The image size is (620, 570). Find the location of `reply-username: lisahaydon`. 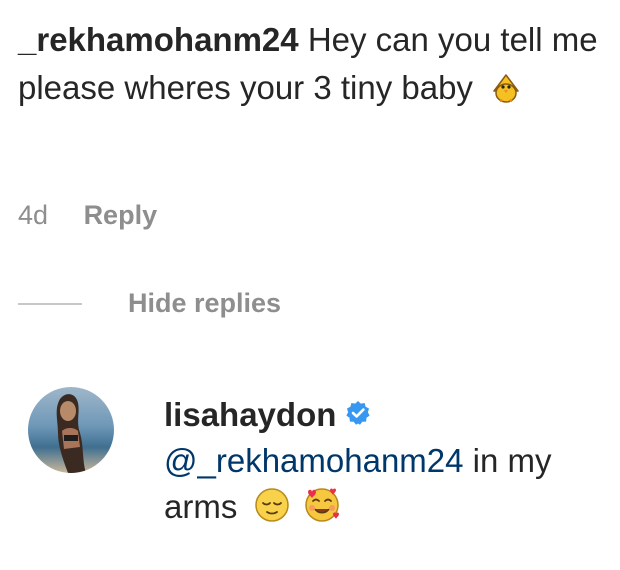

reply-username: lisahaydon is located at coordinates (267, 415).